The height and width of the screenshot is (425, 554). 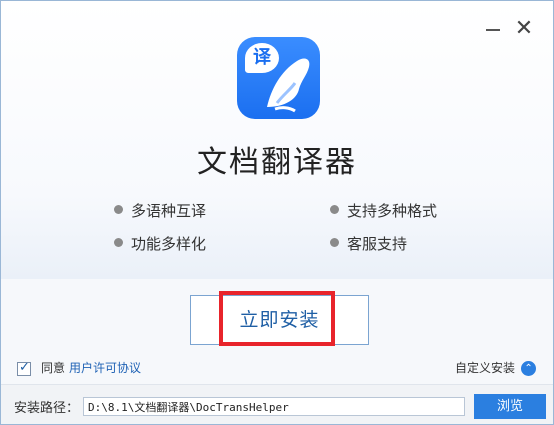 I want to click on feature-label: 支持多种格式, so click(x=392, y=211).